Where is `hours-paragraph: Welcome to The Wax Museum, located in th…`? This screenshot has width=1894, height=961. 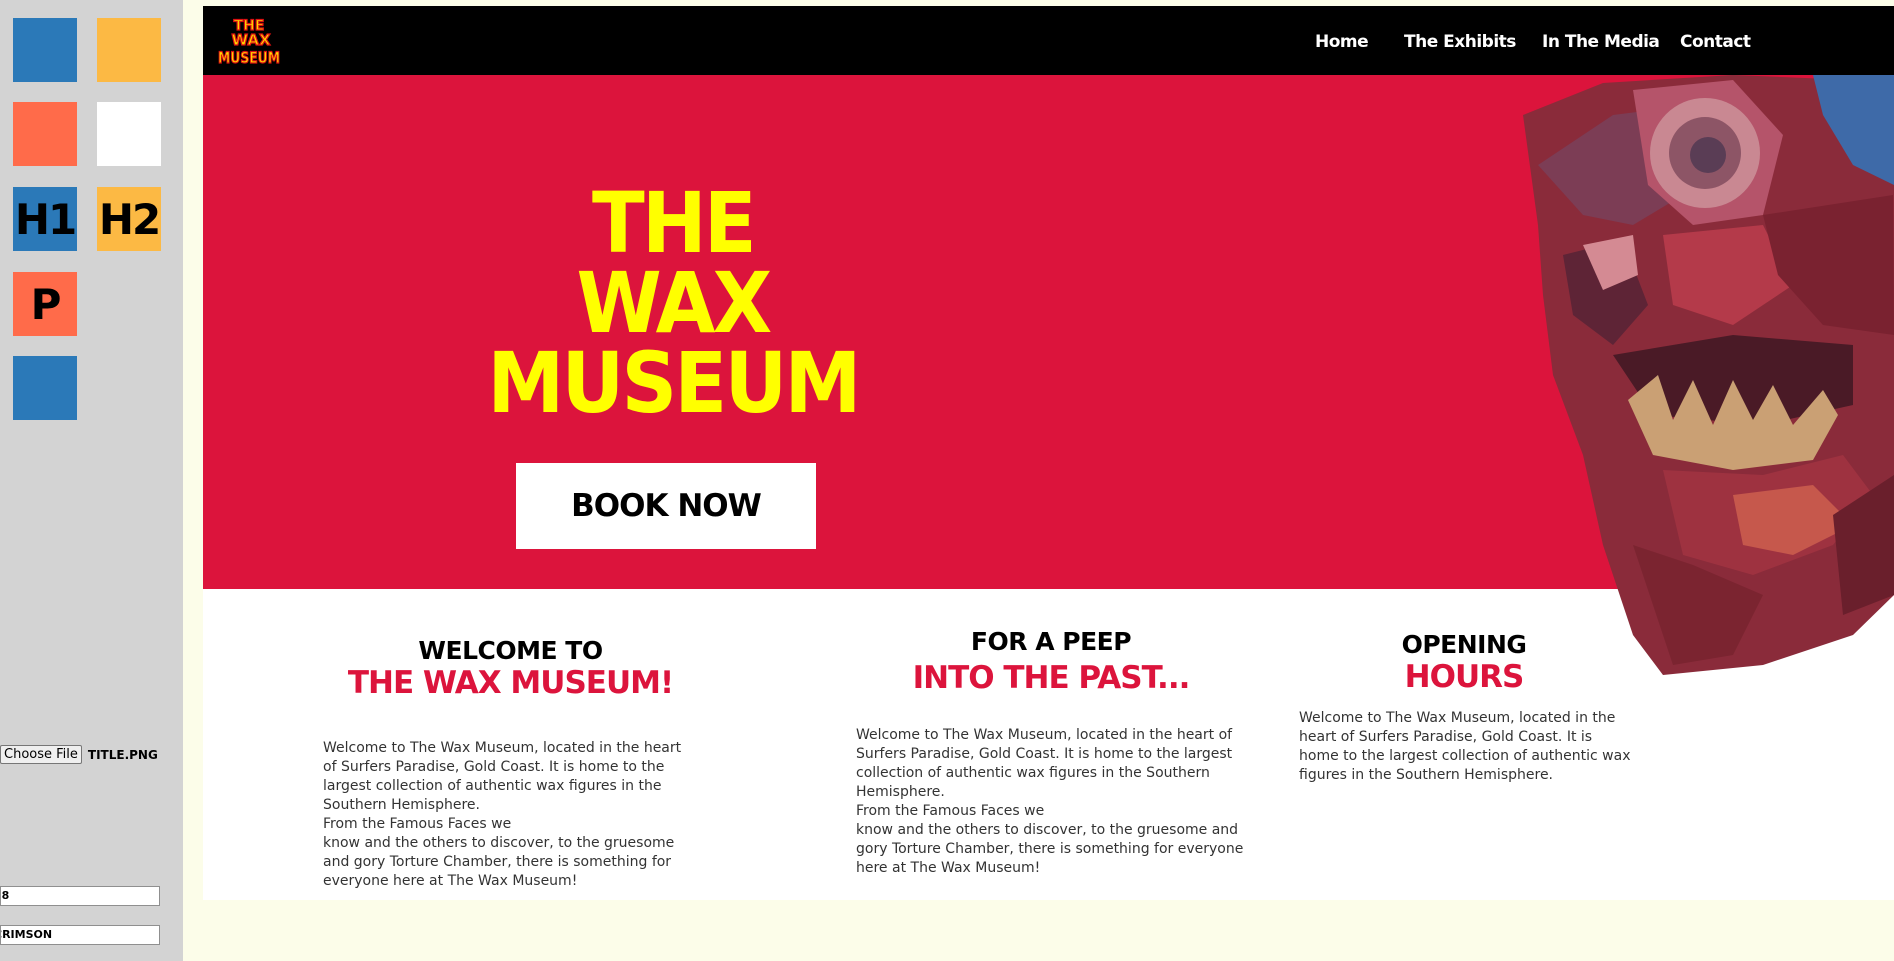
hours-paragraph: Welcome to The Wax Museum, located in th… is located at coordinates (1465, 746).